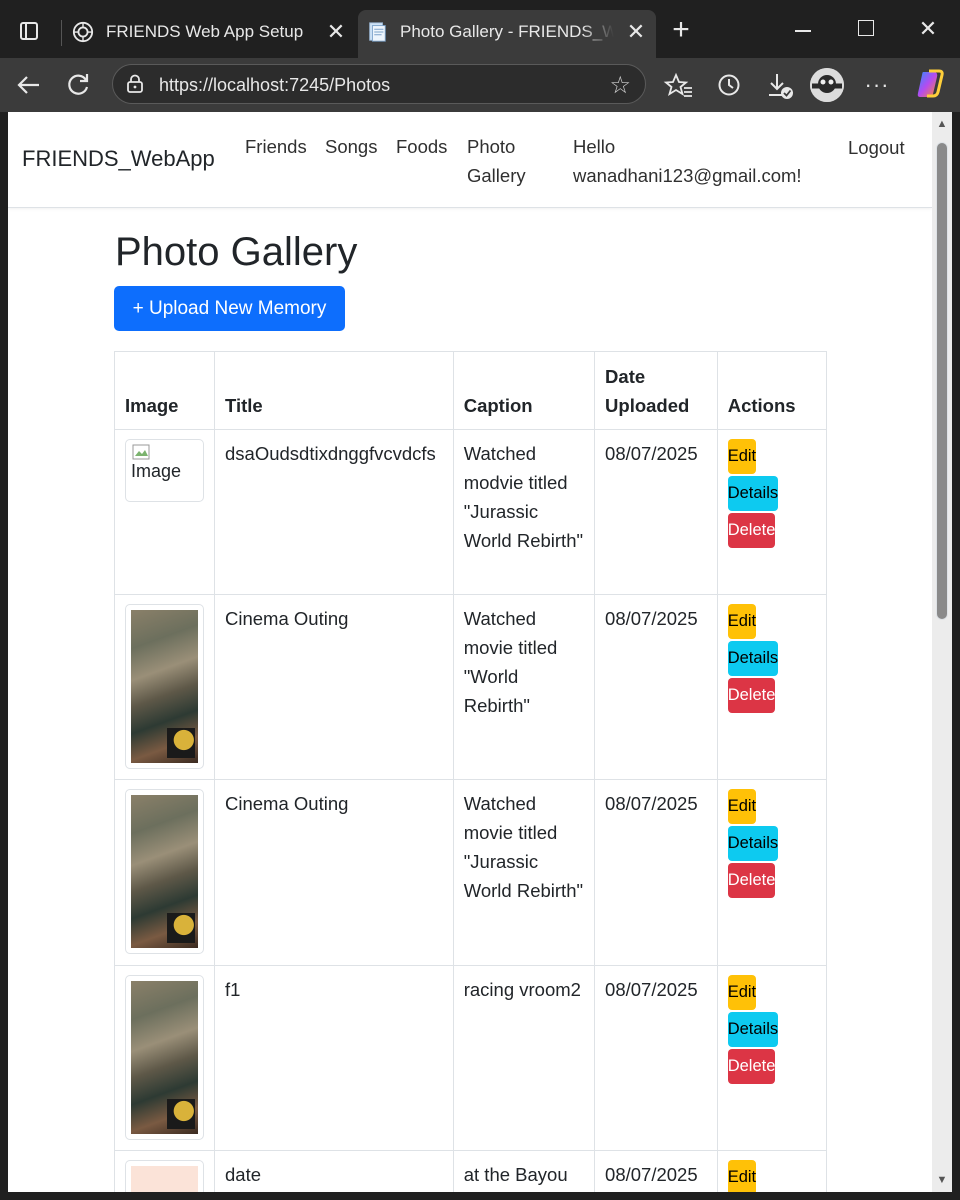 The image size is (960, 1200). Describe the element at coordinates (164, 512) in the screenshot. I see `image-cell: Image` at that location.